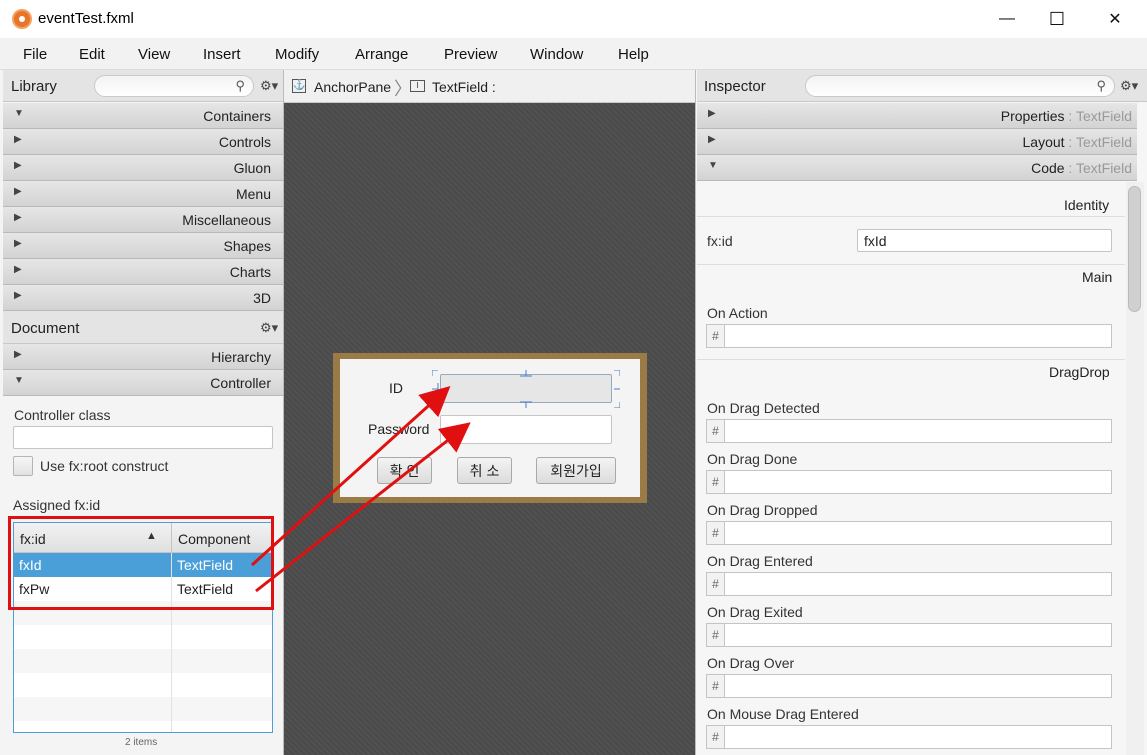 This screenshot has width=1147, height=755. I want to click on on-mouse-drag-entered-field: #, so click(909, 737).